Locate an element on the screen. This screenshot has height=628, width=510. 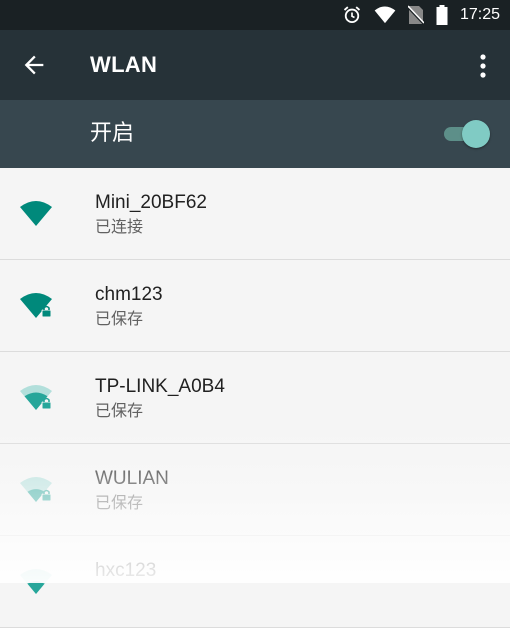
network-name: TP-LINK_A0B4 is located at coordinates (160, 386).